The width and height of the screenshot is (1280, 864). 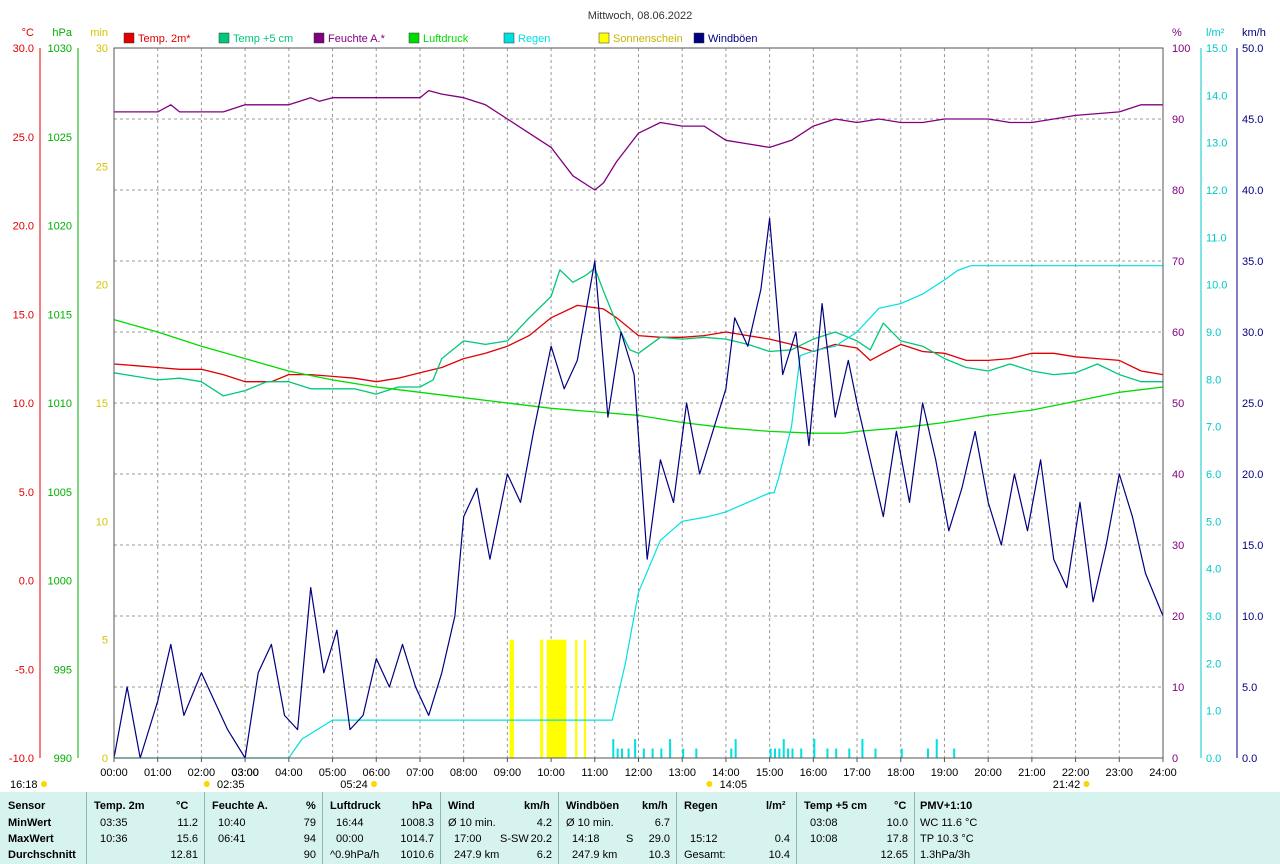 I want to click on temp-tick-label: 20.0, so click(x=23, y=227).